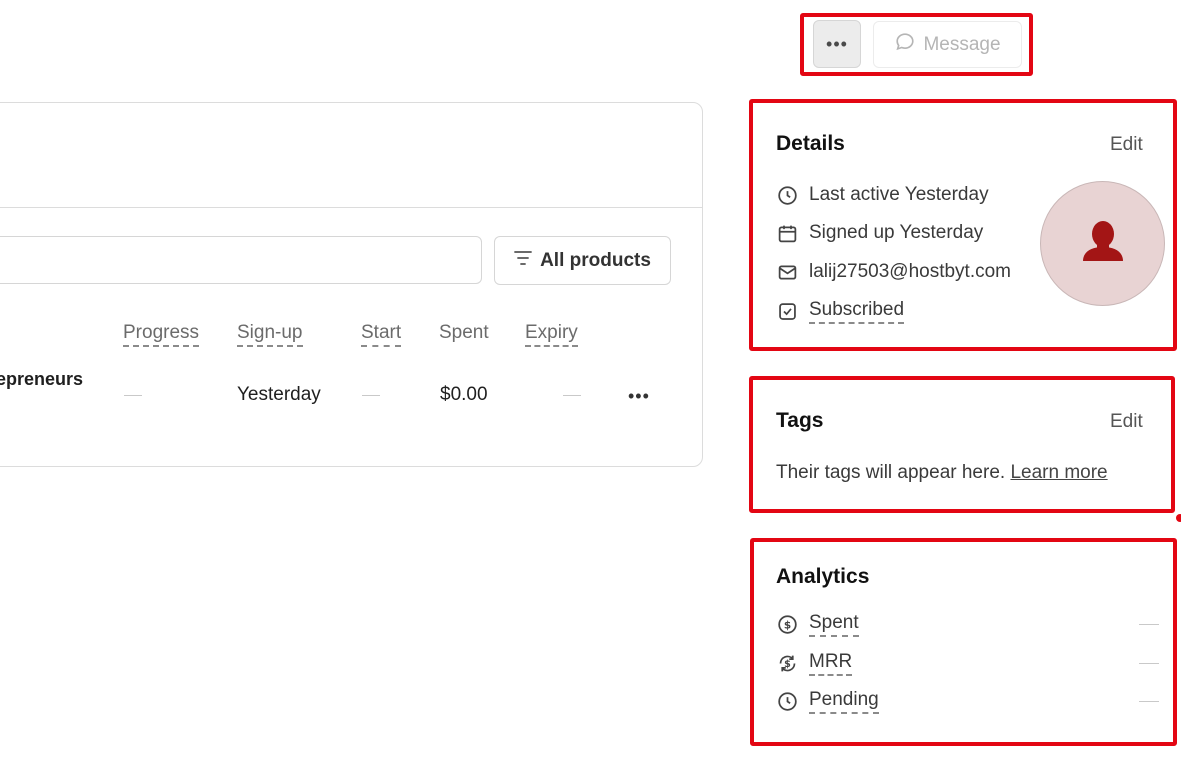  I want to click on analytics-spent-row: $ Spent, so click(817, 624).